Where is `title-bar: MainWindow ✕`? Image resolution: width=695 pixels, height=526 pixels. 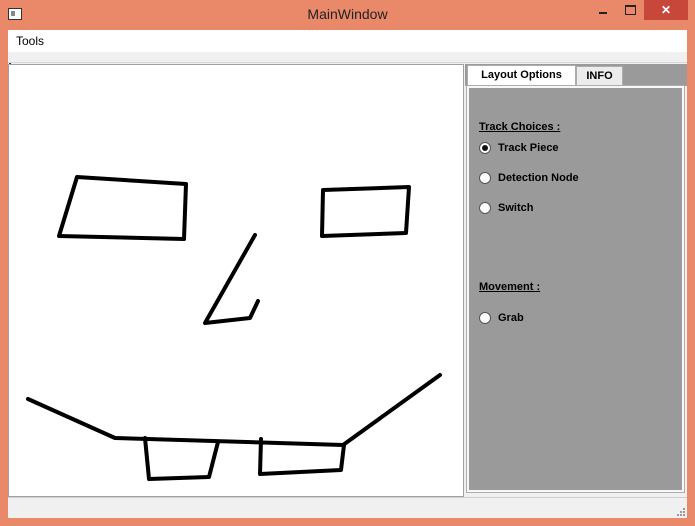 title-bar: MainWindow ✕ is located at coordinates (347, 15).